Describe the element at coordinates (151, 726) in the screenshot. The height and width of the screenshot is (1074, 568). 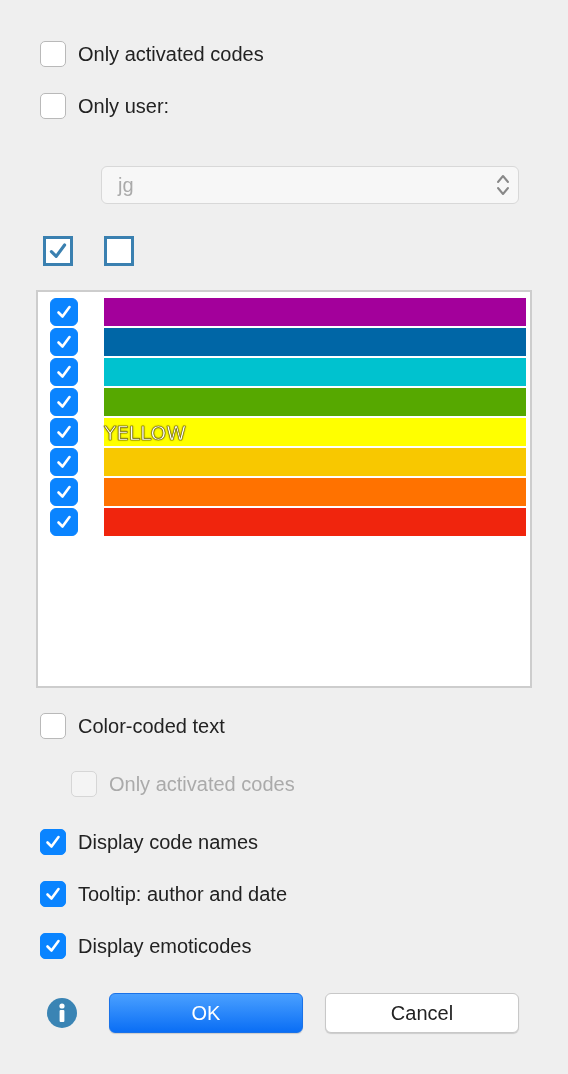
I see `checkbox-label: Color-coded text` at that location.